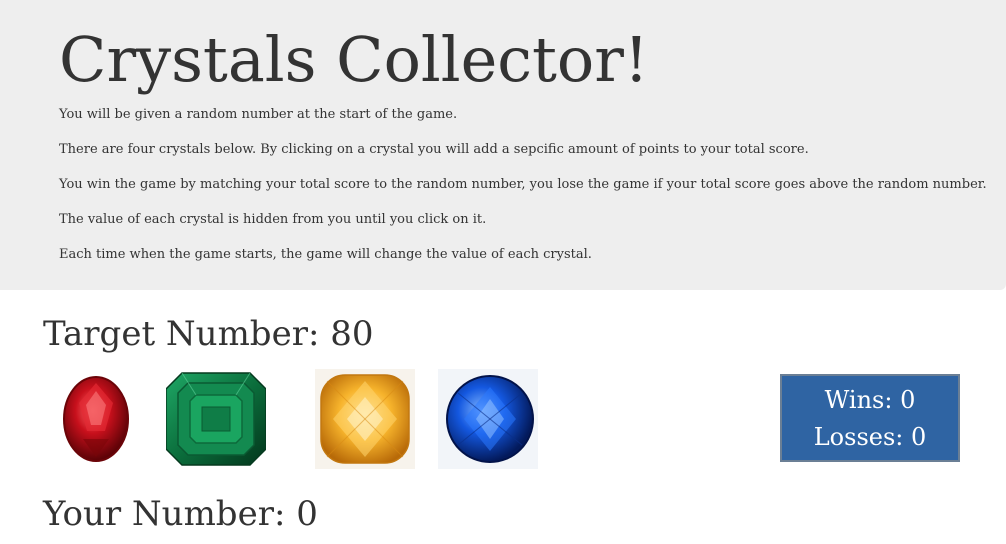 Image resolution: width=1006 pixels, height=544 pixels. I want to click on wins-count: Wins: 0, so click(870, 400).